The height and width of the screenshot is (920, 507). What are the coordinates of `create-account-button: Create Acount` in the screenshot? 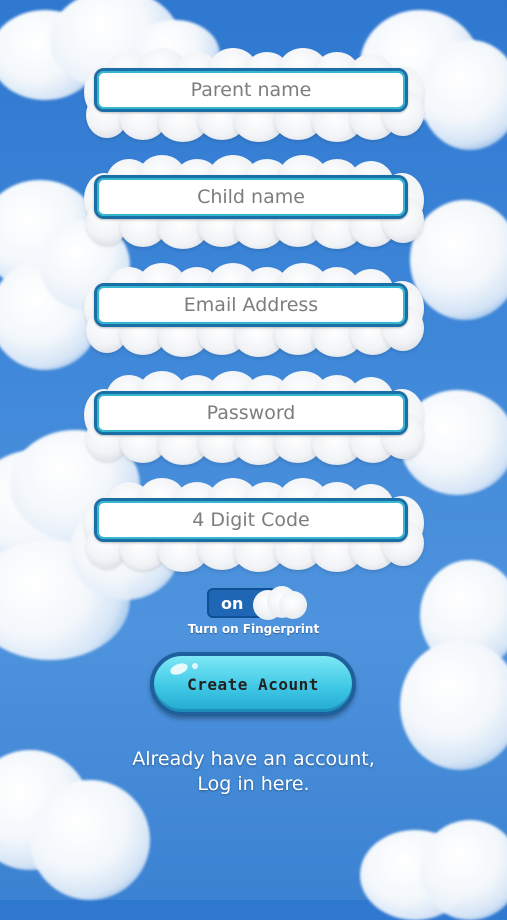 It's located at (253, 684).